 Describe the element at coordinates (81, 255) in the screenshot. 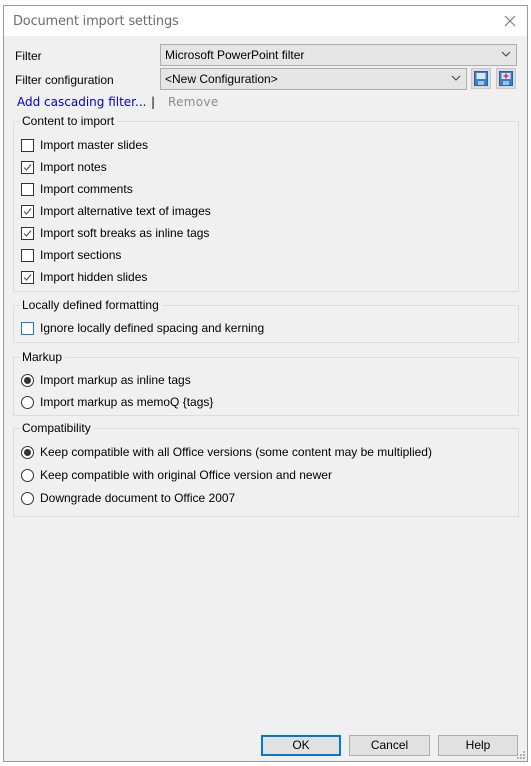

I see `option-label: Import sections` at that location.